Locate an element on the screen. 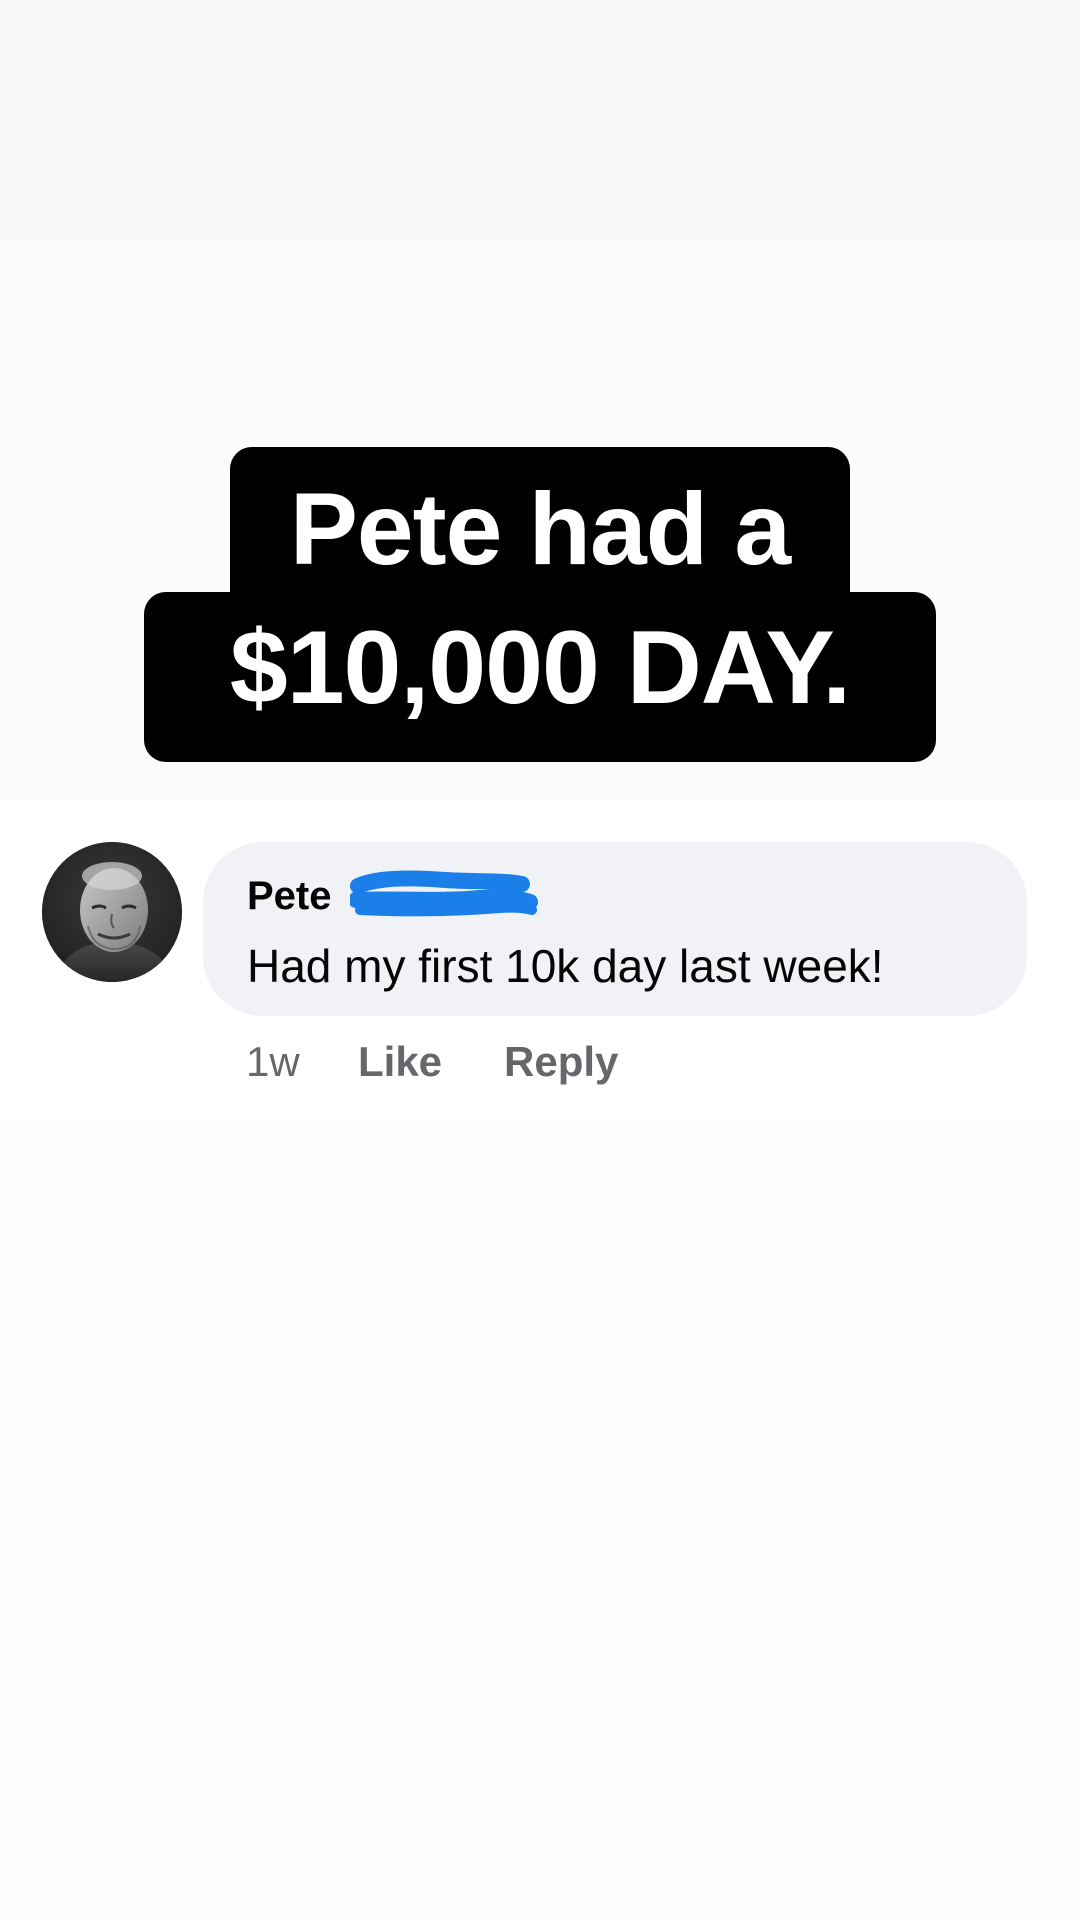 The height and width of the screenshot is (1920, 1080). like-button: Like is located at coordinates (400, 1062).